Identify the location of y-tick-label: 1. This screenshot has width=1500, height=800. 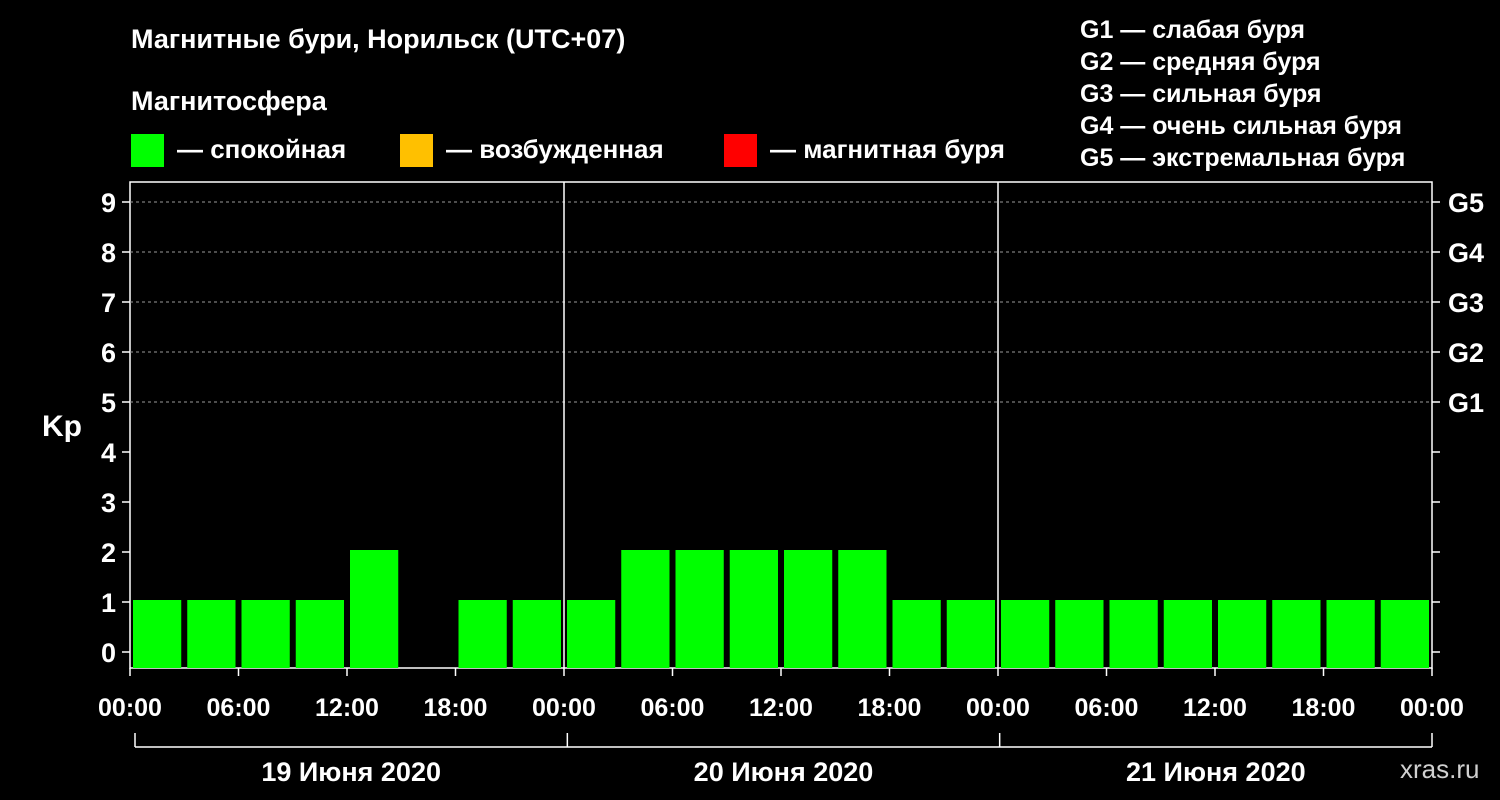
(108, 603).